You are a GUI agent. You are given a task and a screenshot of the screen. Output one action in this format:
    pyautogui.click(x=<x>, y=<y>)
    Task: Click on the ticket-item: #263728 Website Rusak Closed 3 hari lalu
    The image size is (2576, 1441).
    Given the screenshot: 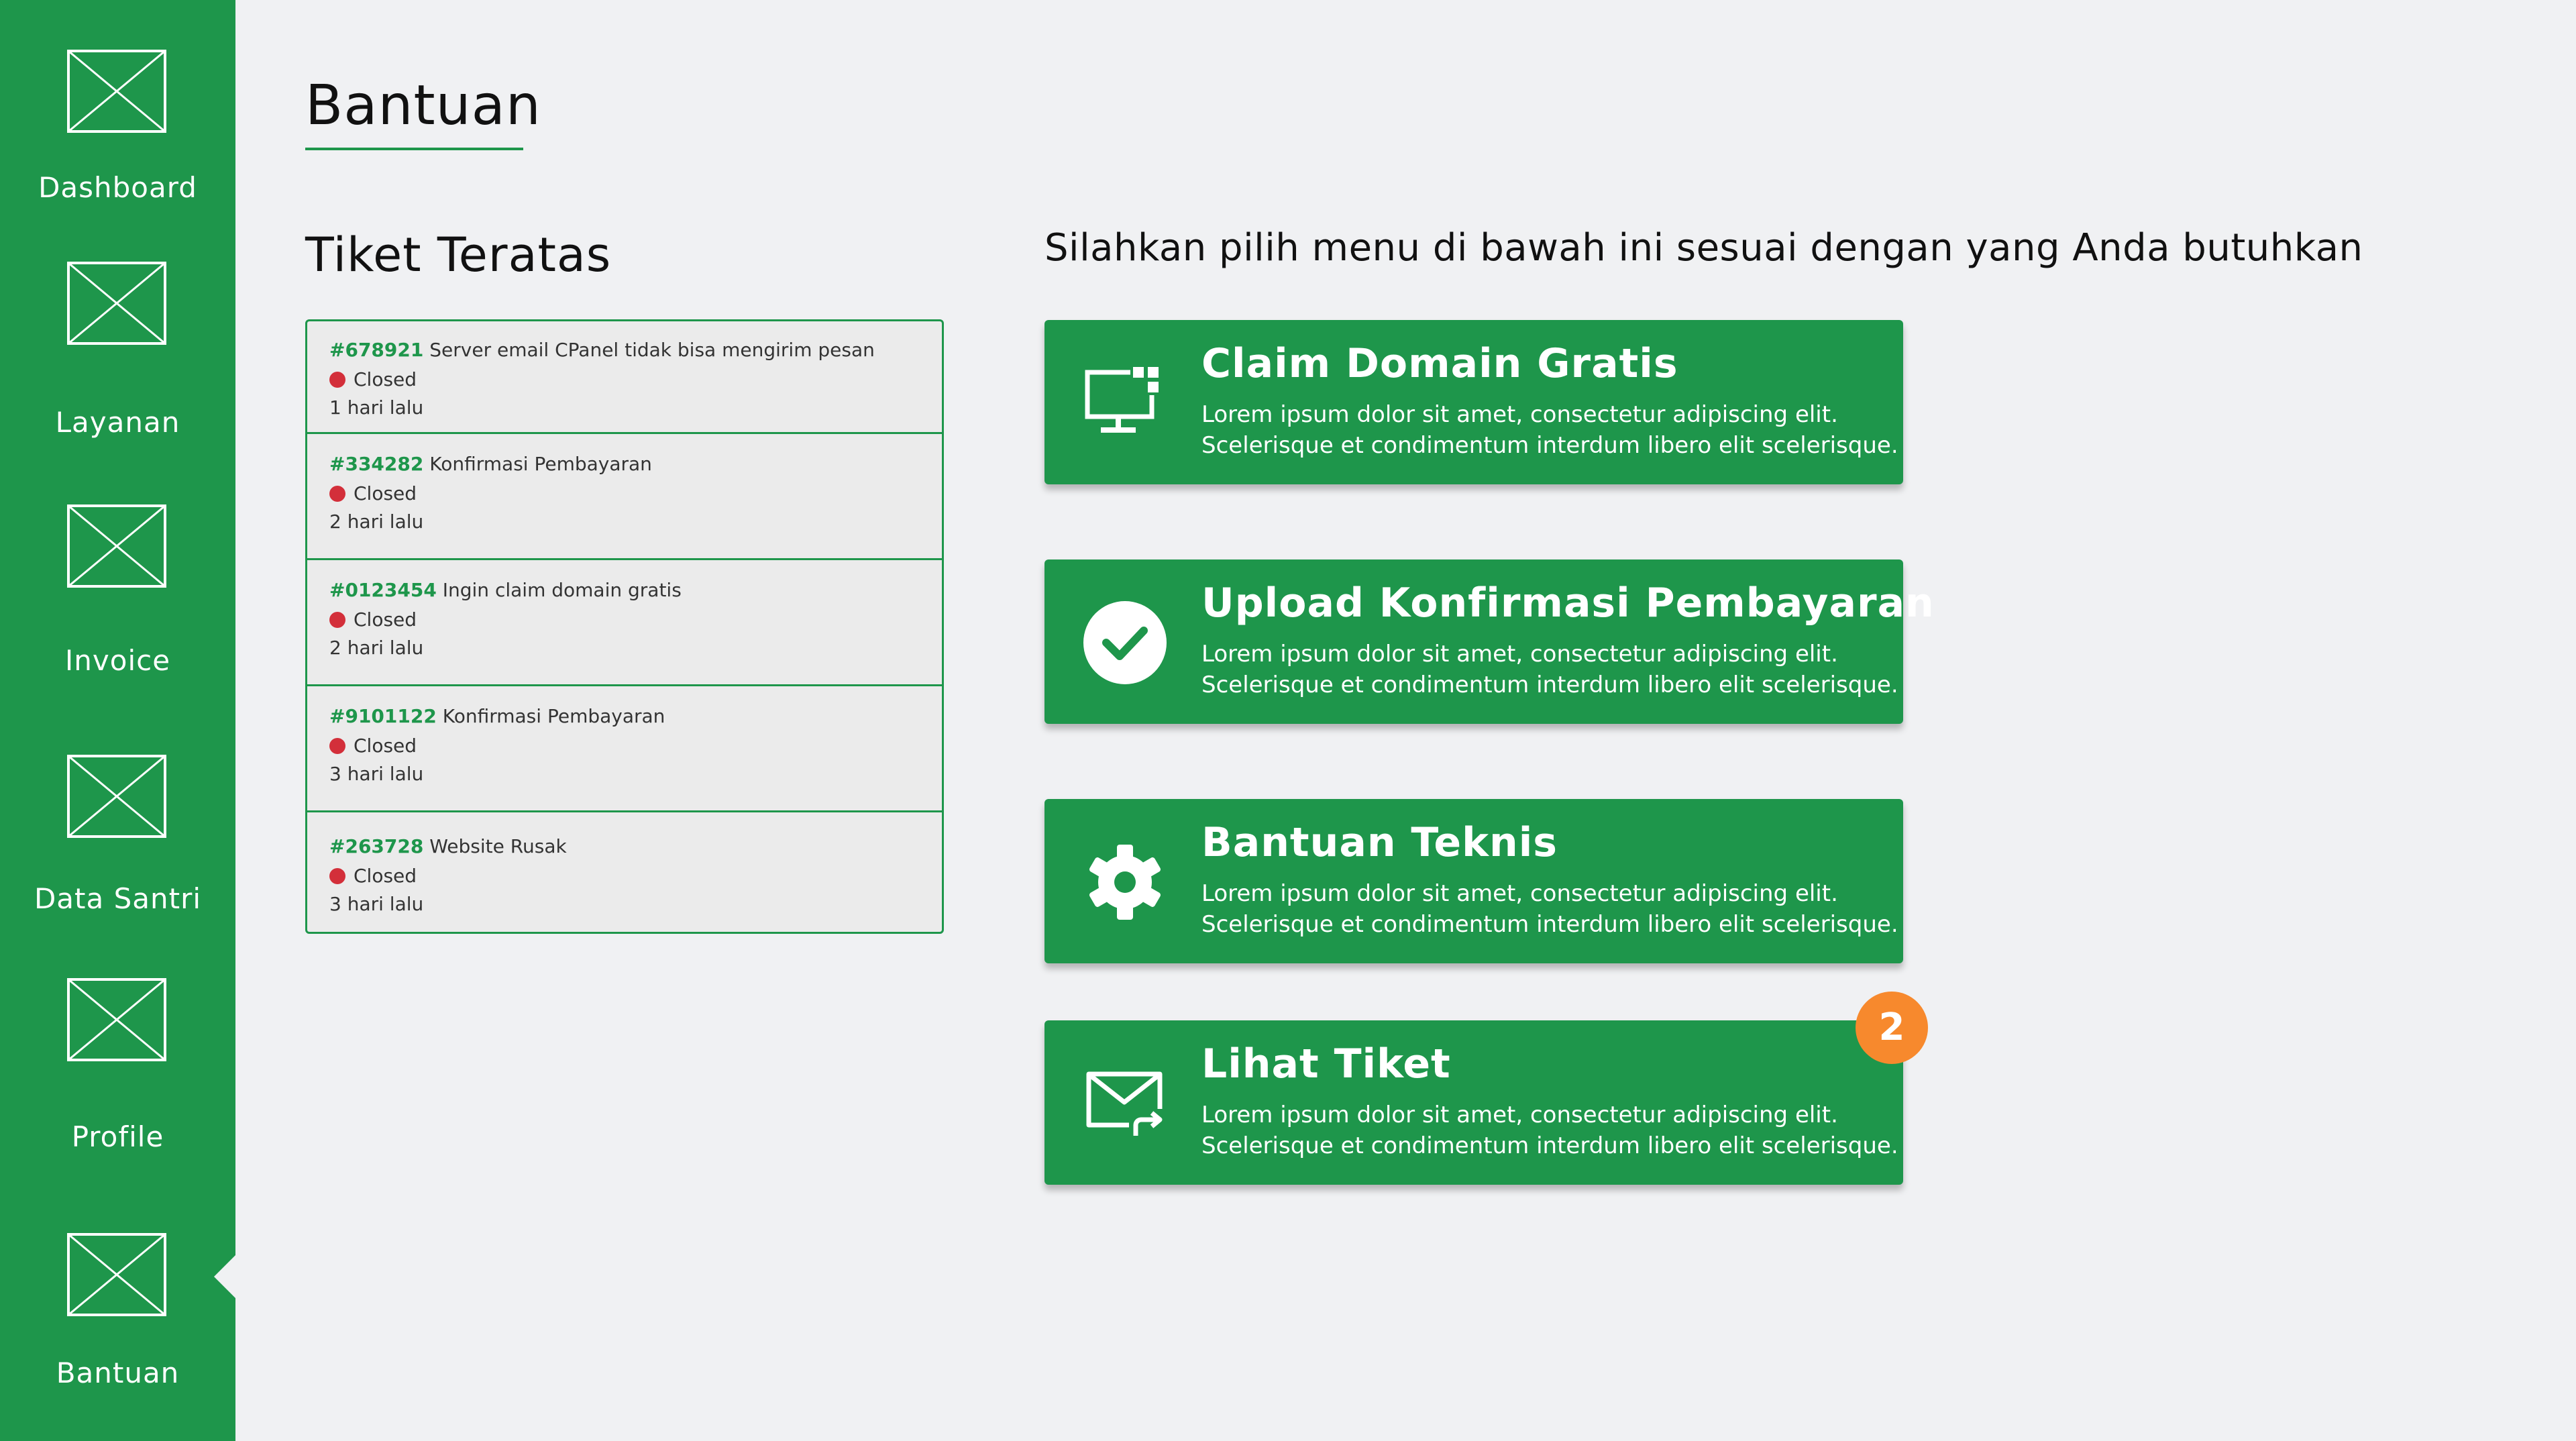 What is the action you would take?
    pyautogui.click(x=624, y=871)
    